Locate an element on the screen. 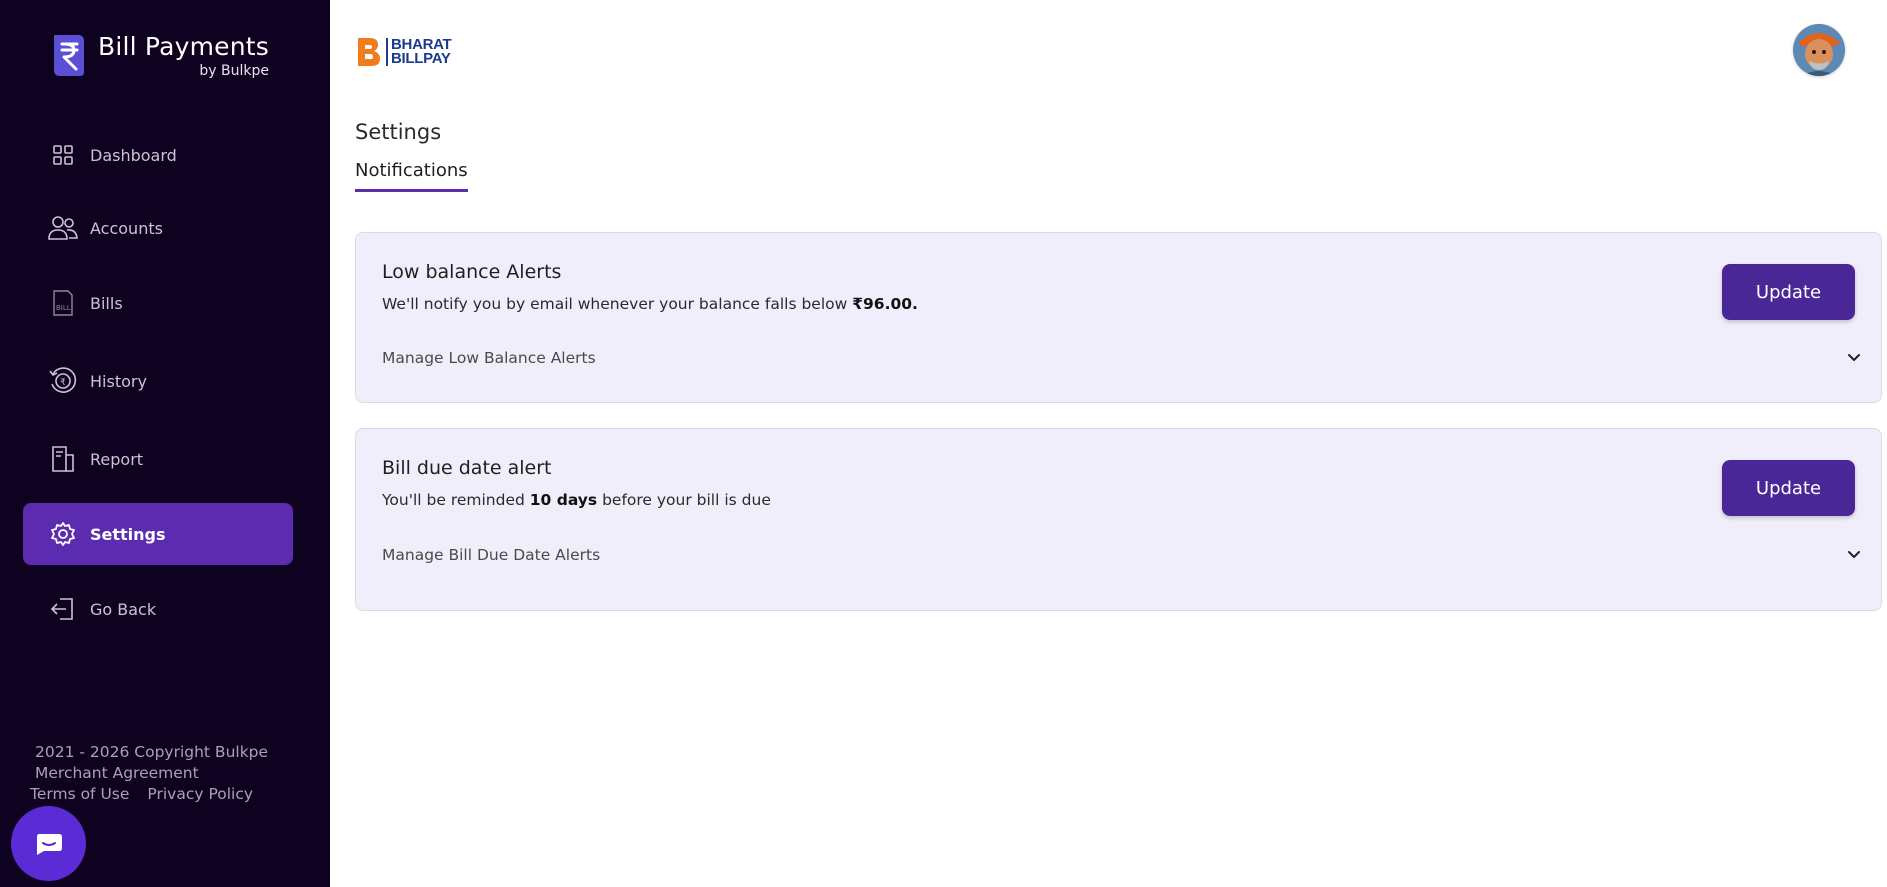 This screenshot has width=1887, height=887. sidebar-item-go-back: Go Back is located at coordinates (158, 609).